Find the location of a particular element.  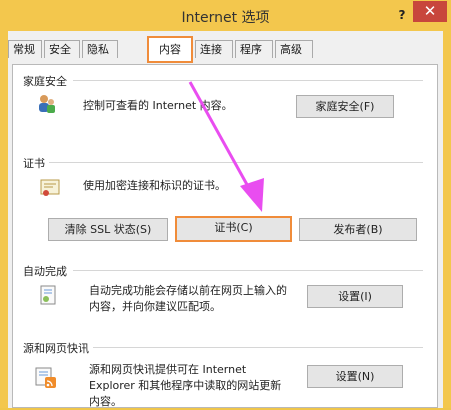

publishers-button: 发布者(B) is located at coordinates (358, 229).